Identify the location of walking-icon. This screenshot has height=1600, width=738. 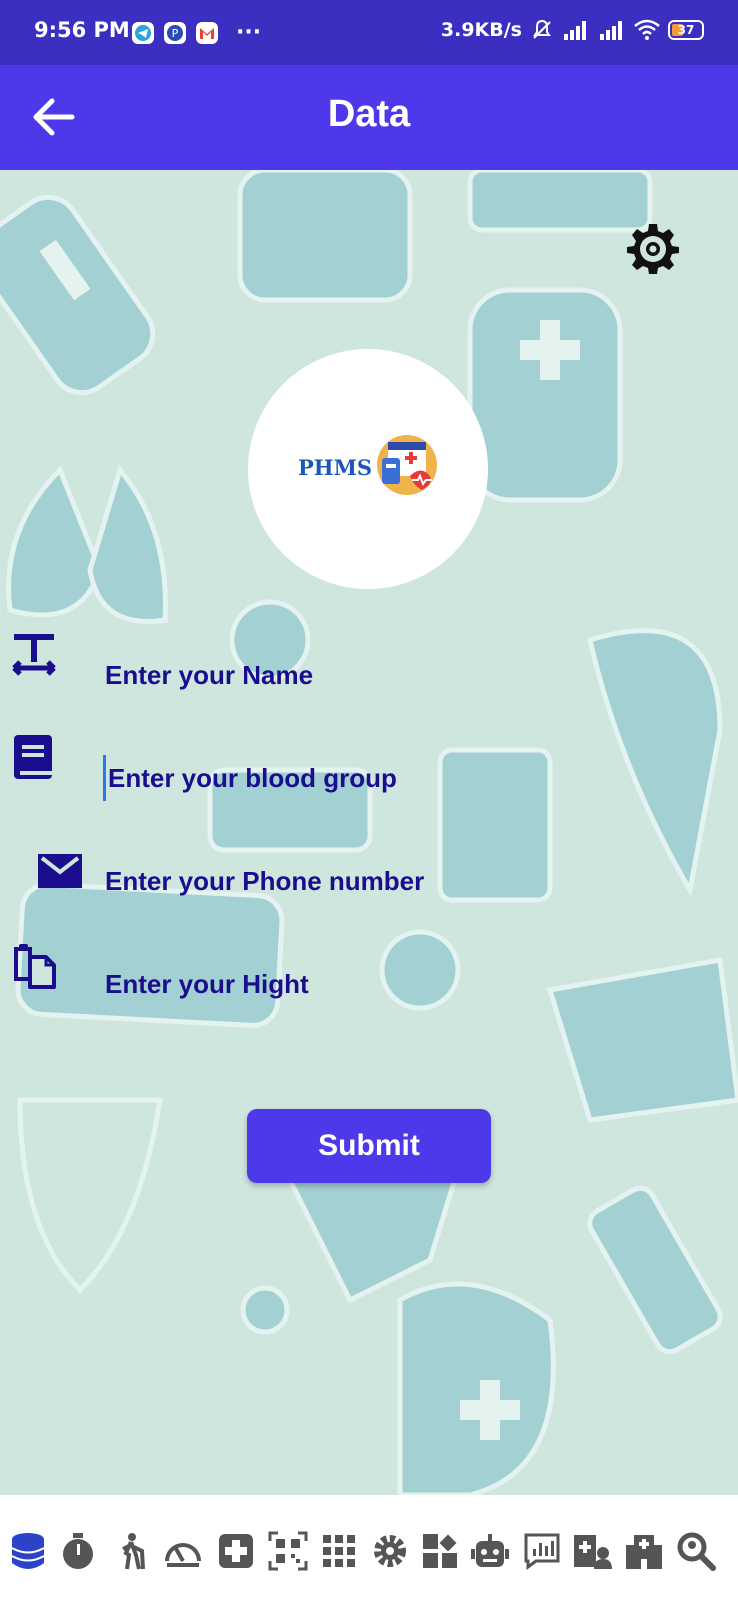
(132, 1551).